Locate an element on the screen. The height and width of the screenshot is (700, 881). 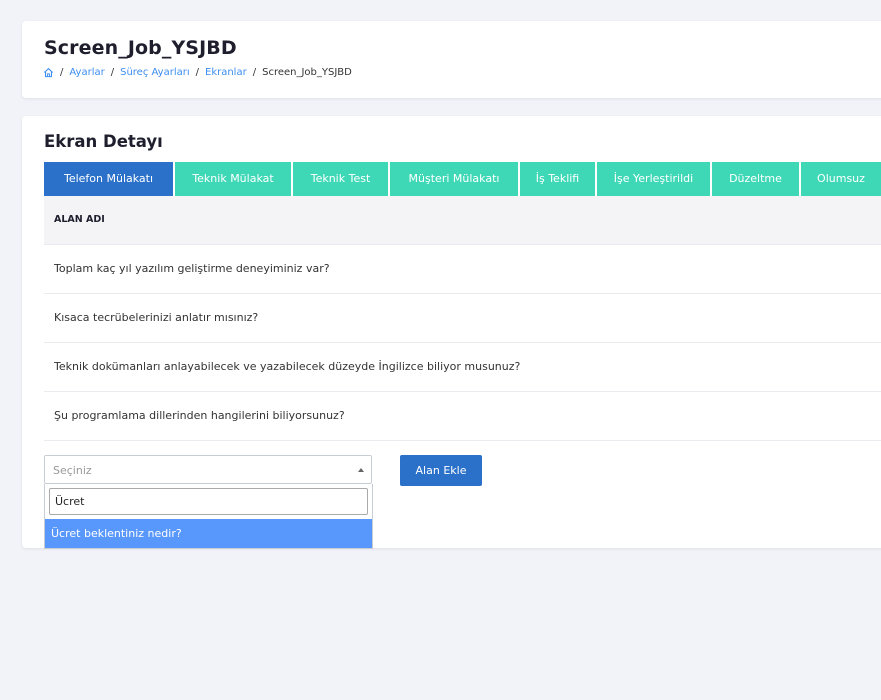
caret-up-icon is located at coordinates (361, 470).